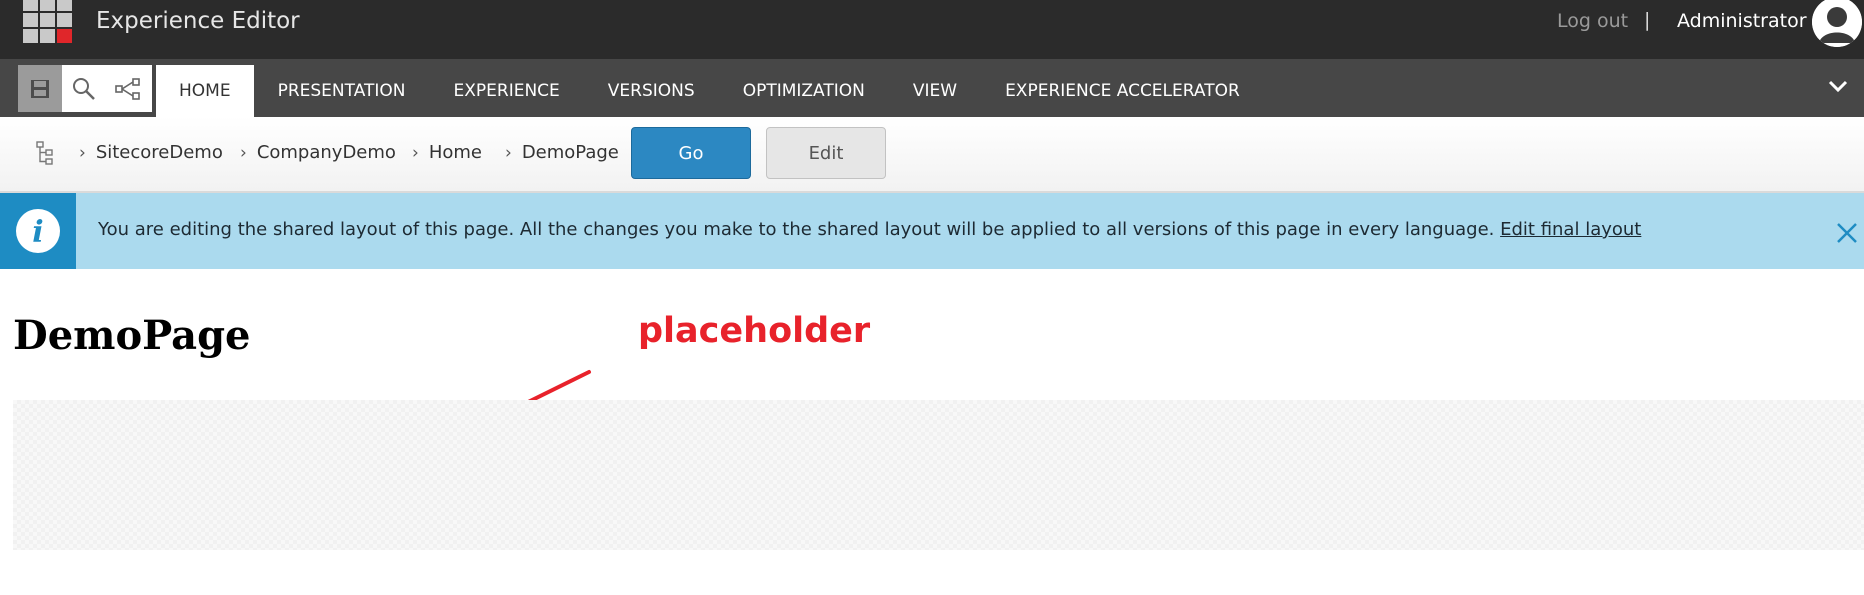  What do you see at coordinates (935, 91) in the screenshot?
I see `tab-view: VIEW` at bounding box center [935, 91].